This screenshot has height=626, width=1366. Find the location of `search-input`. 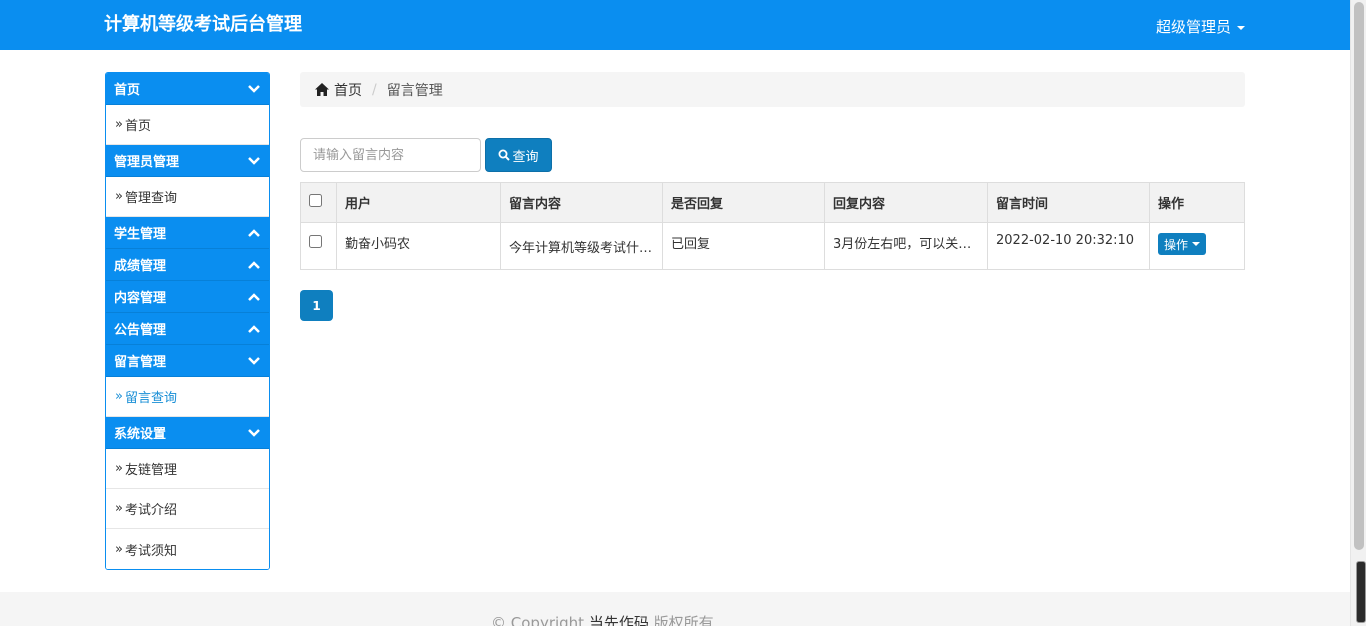

search-input is located at coordinates (390, 155).